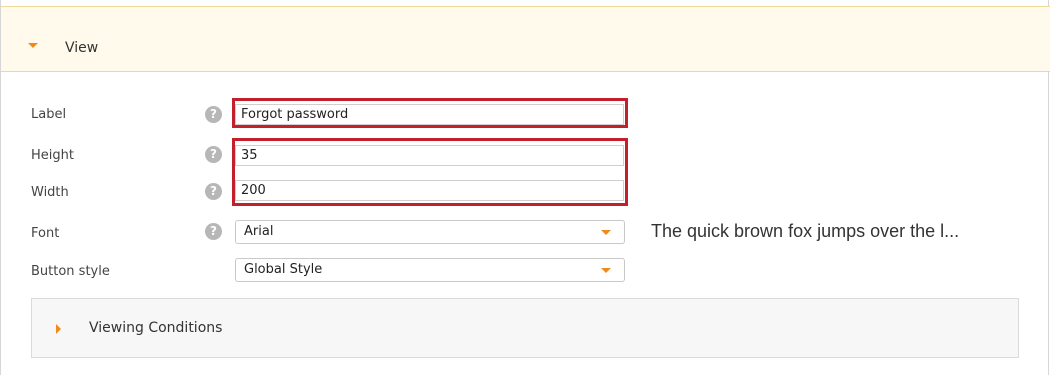 The image size is (1059, 375). Describe the element at coordinates (50, 192) in the screenshot. I see `width-field-label: Width` at that location.